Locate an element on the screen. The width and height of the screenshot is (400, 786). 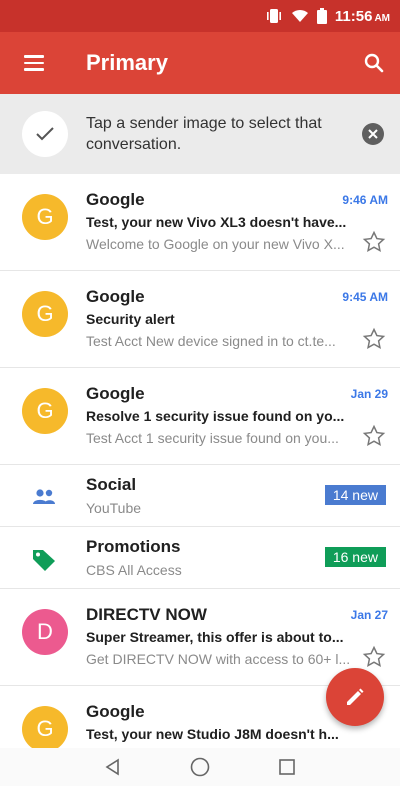
status-time: 11:56 is located at coordinates (353, 16).